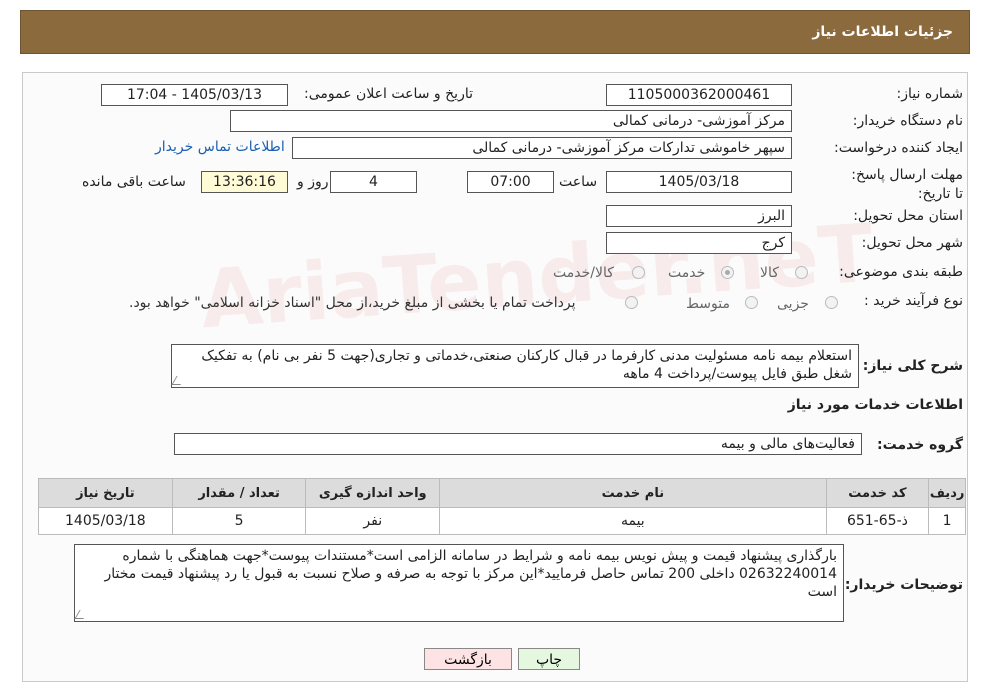  What do you see at coordinates (373, 521) in the screenshot?
I see `cell-unit: نفر` at bounding box center [373, 521].